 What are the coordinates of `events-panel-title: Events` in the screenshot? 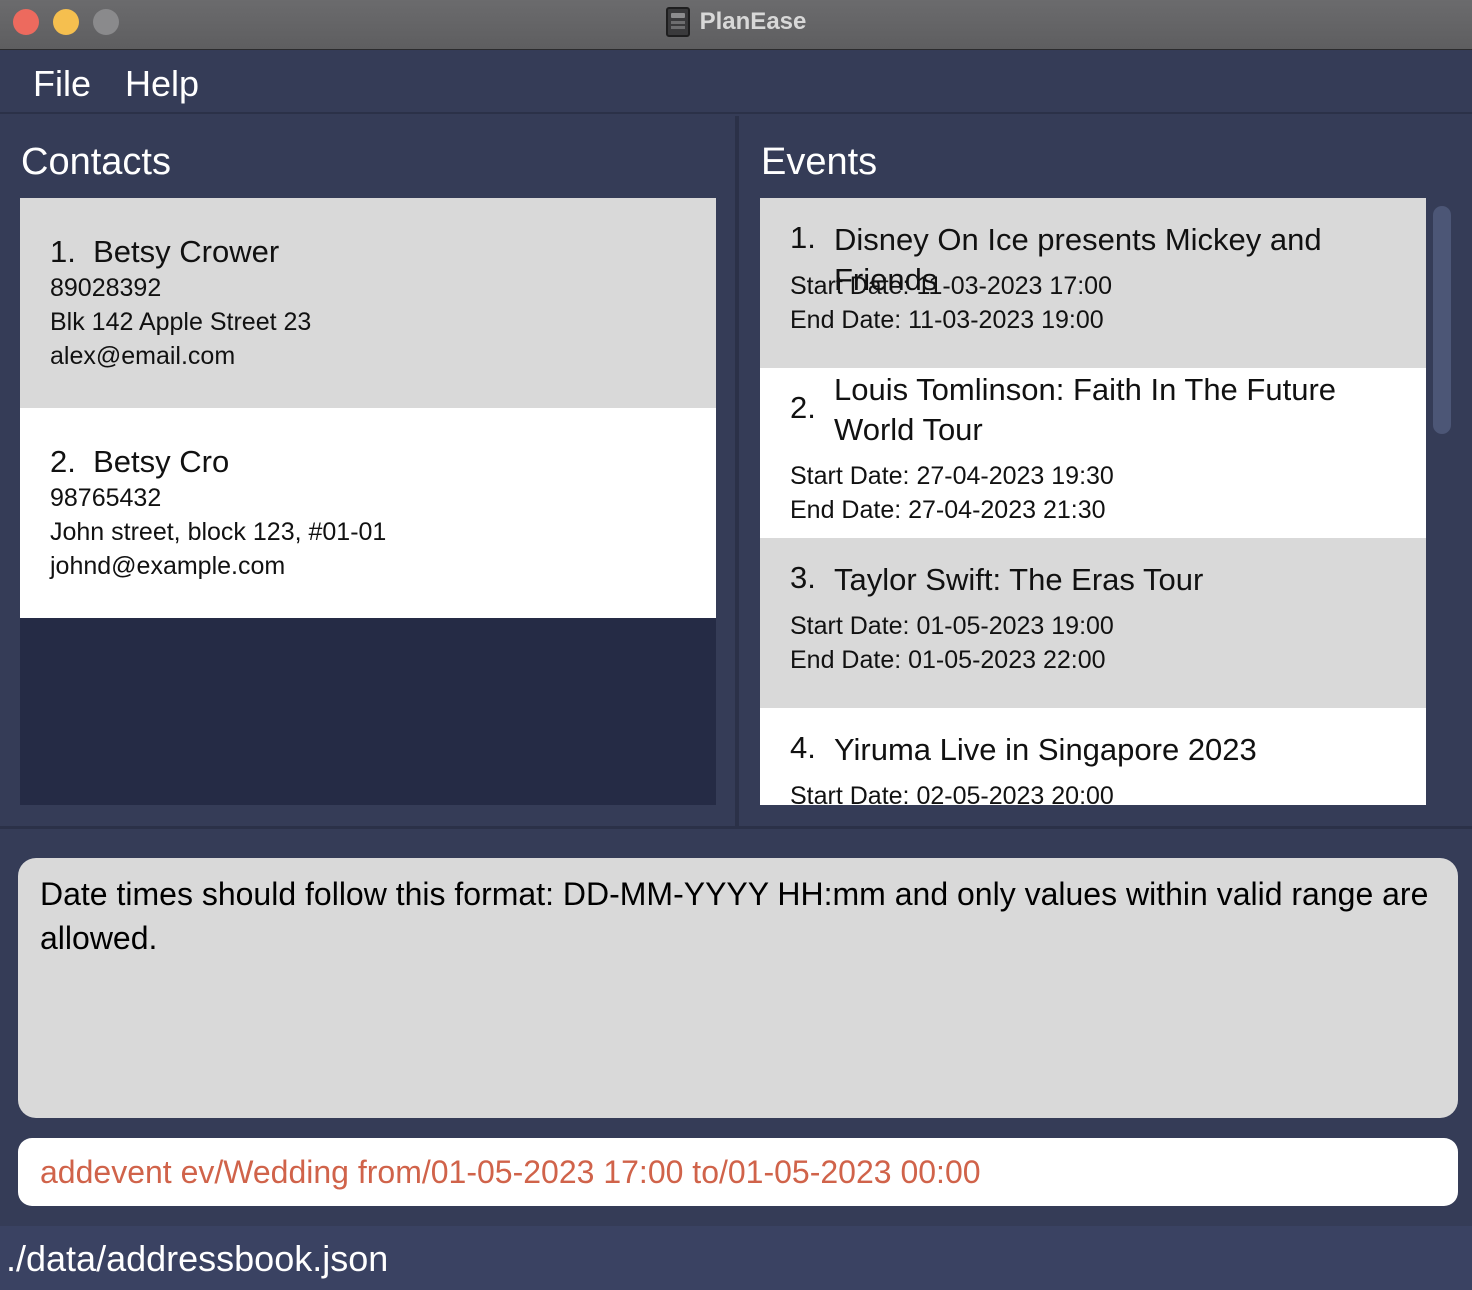 It's located at (819, 162).